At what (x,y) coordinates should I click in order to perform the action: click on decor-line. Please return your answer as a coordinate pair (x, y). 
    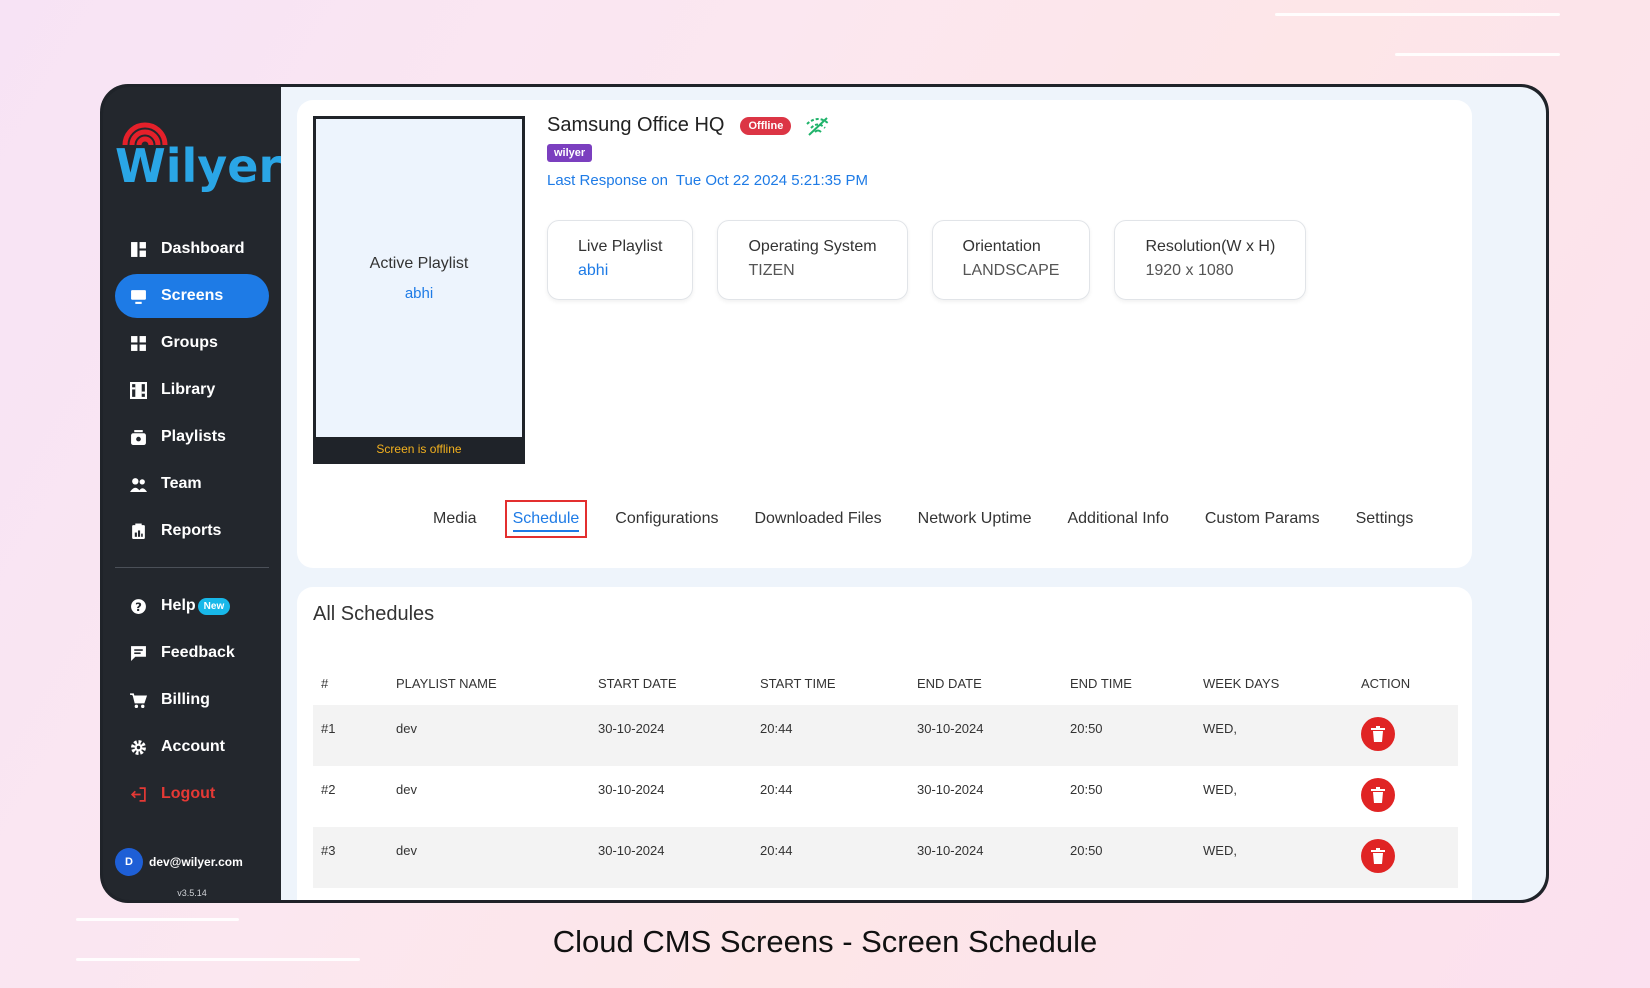
    Looking at the image, I should click on (1417, 14).